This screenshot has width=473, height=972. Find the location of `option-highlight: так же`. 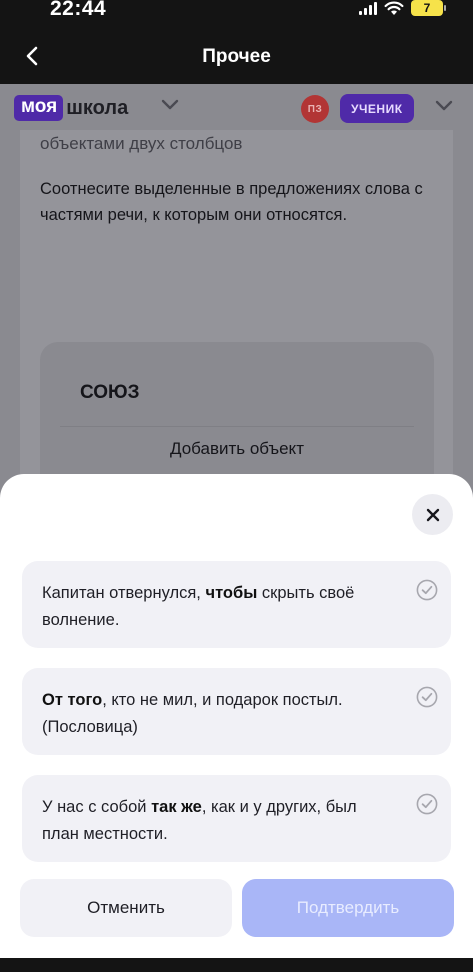

option-highlight: так же is located at coordinates (176, 807).